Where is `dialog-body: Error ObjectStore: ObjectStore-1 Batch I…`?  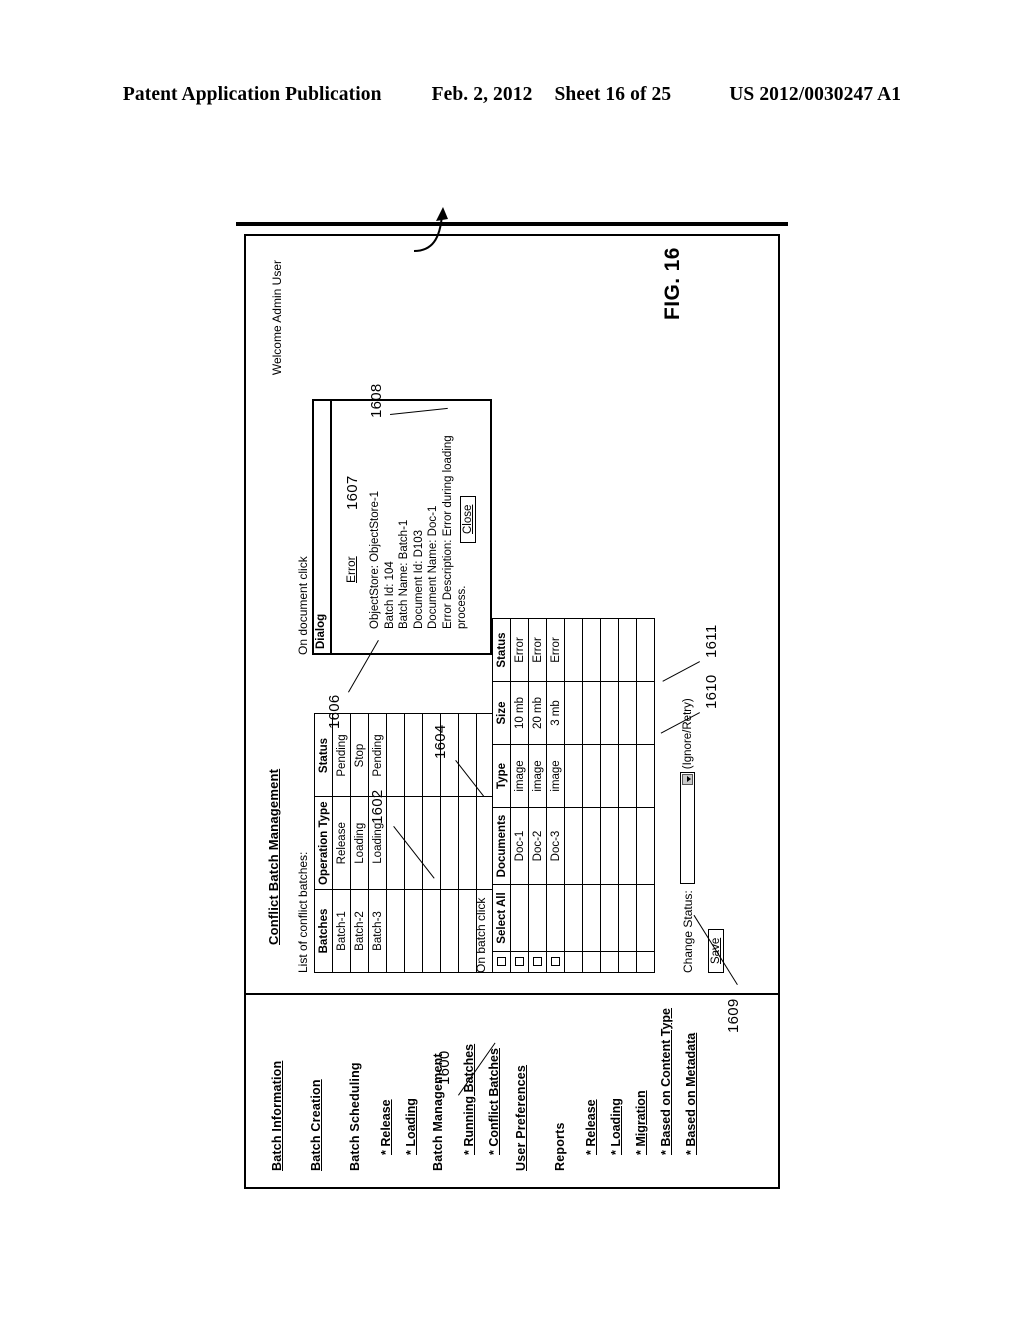
dialog-body: Error ObjectStore: ObjectStore-1 Batch I… is located at coordinates (401, 527).